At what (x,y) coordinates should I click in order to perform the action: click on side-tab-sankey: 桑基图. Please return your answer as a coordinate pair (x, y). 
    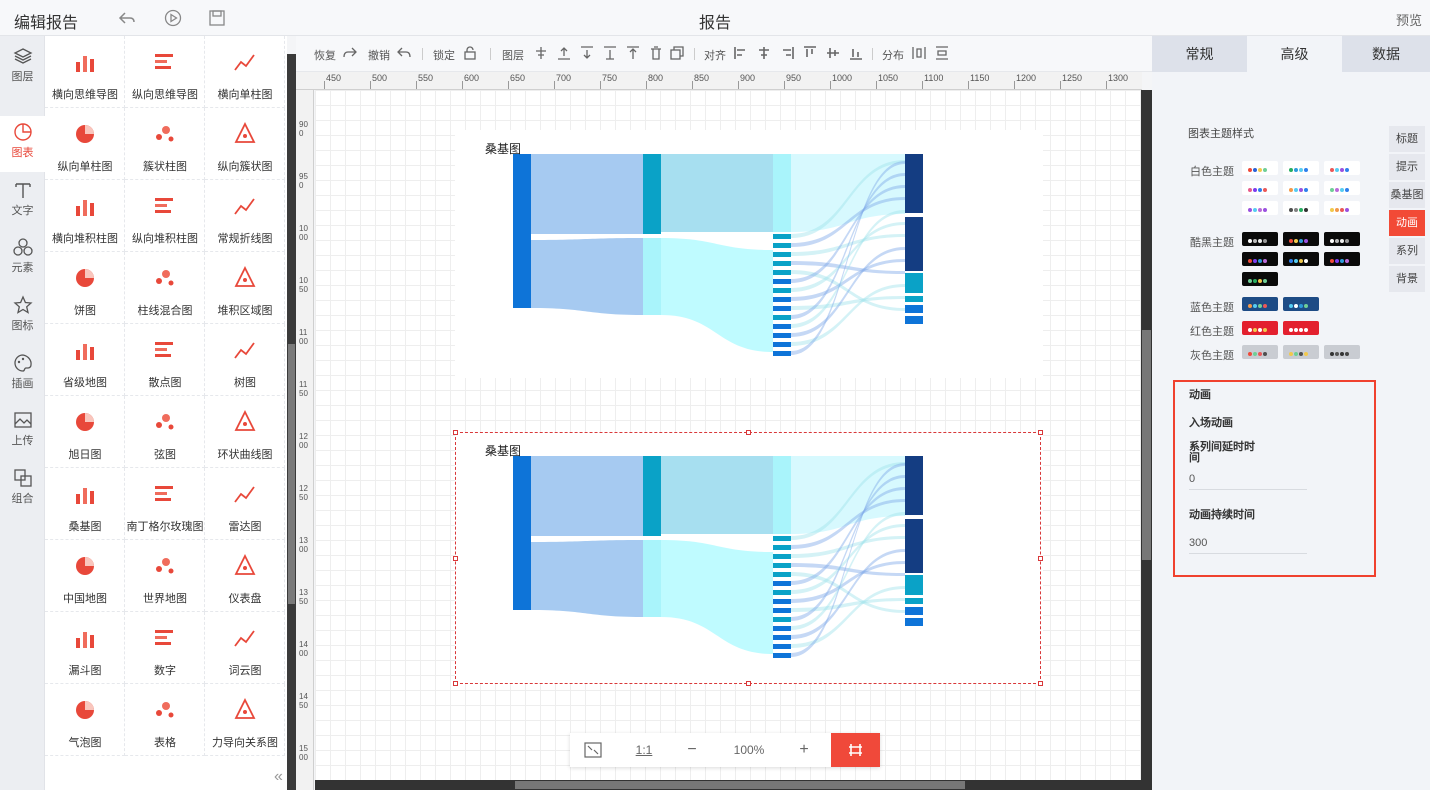
    Looking at the image, I should click on (1407, 195).